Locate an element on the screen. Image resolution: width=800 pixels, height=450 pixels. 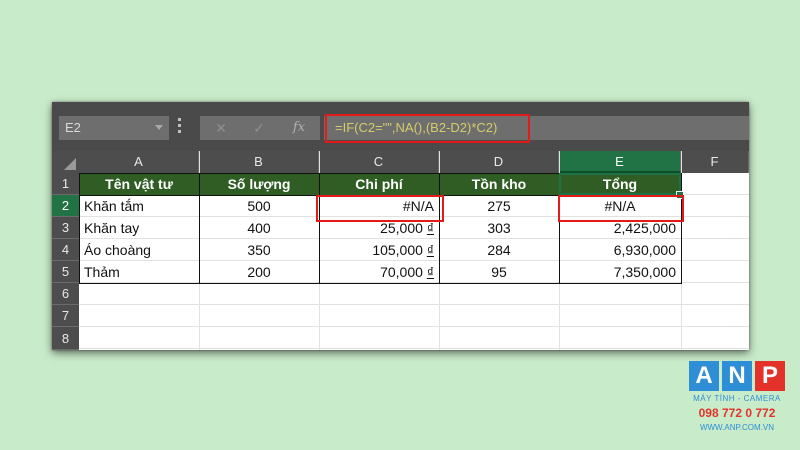
chevron-down-icon is located at coordinates (159, 127).